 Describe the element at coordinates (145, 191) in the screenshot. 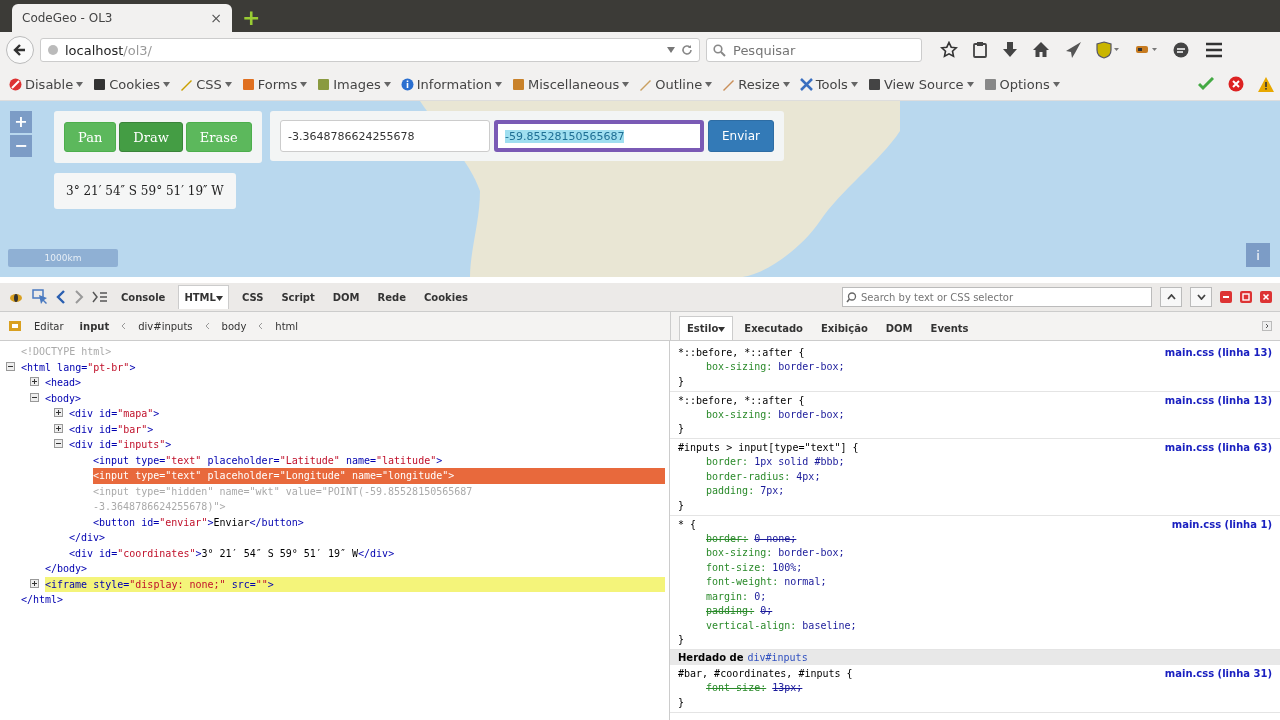

I see `coordinates-text: 3° 21′ 54″ S 59° 51′ 19″ W` at that location.